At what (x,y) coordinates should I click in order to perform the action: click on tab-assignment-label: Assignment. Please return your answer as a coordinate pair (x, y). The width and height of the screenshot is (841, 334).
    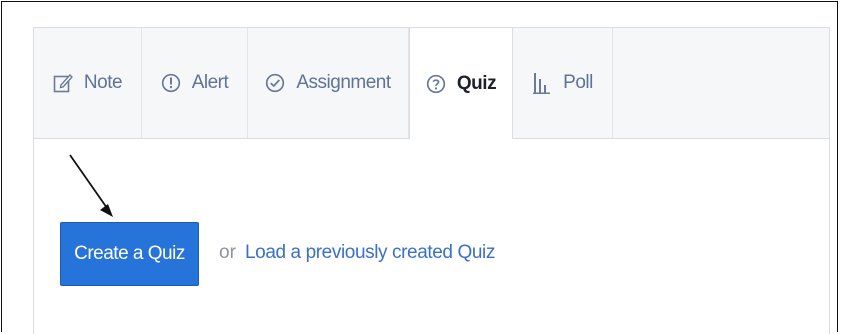
    Looking at the image, I should click on (343, 82).